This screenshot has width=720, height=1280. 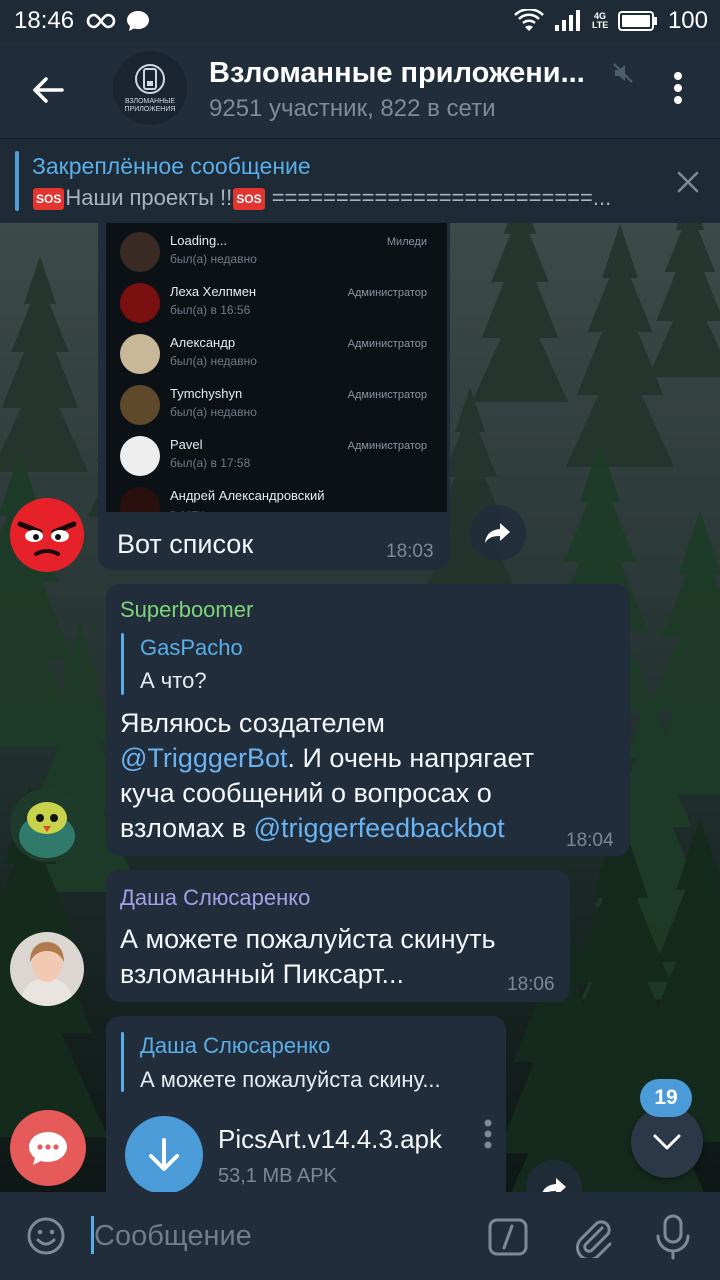 I want to click on chevron-down-icon, so click(x=667, y=1142).